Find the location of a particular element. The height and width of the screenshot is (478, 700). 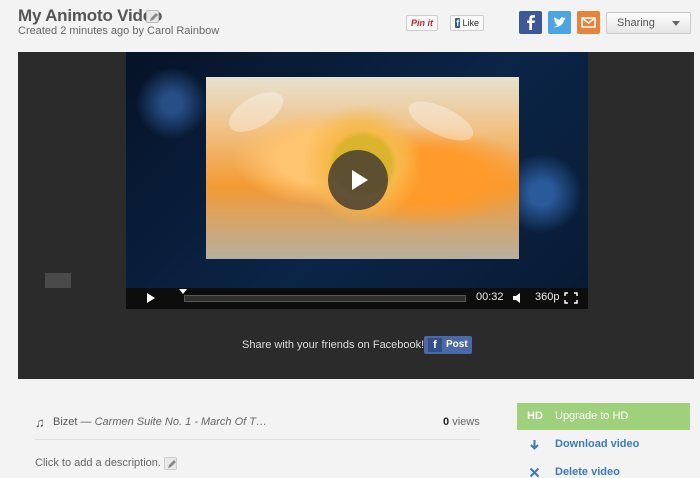

facebook-post-button: f Post is located at coordinates (448, 345).